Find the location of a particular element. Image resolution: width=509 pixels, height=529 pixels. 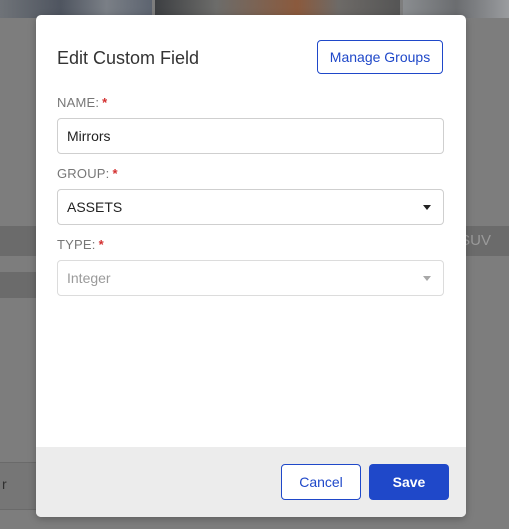

group-select-value: ASSETS is located at coordinates (95, 207).